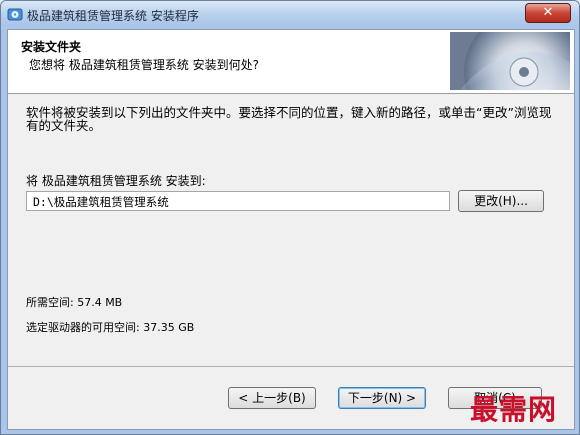 The width and height of the screenshot is (580, 435). What do you see at coordinates (510, 61) in the screenshot?
I see `cd-disc-icon` at bounding box center [510, 61].